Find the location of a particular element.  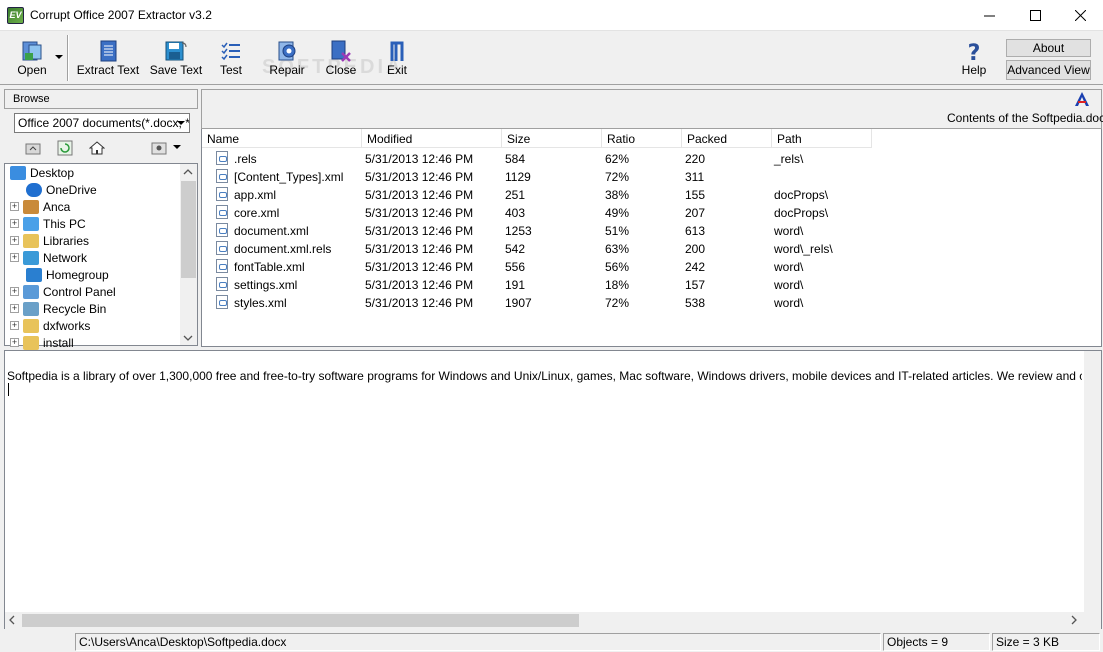

font-icon is located at coordinates (1082, 99).